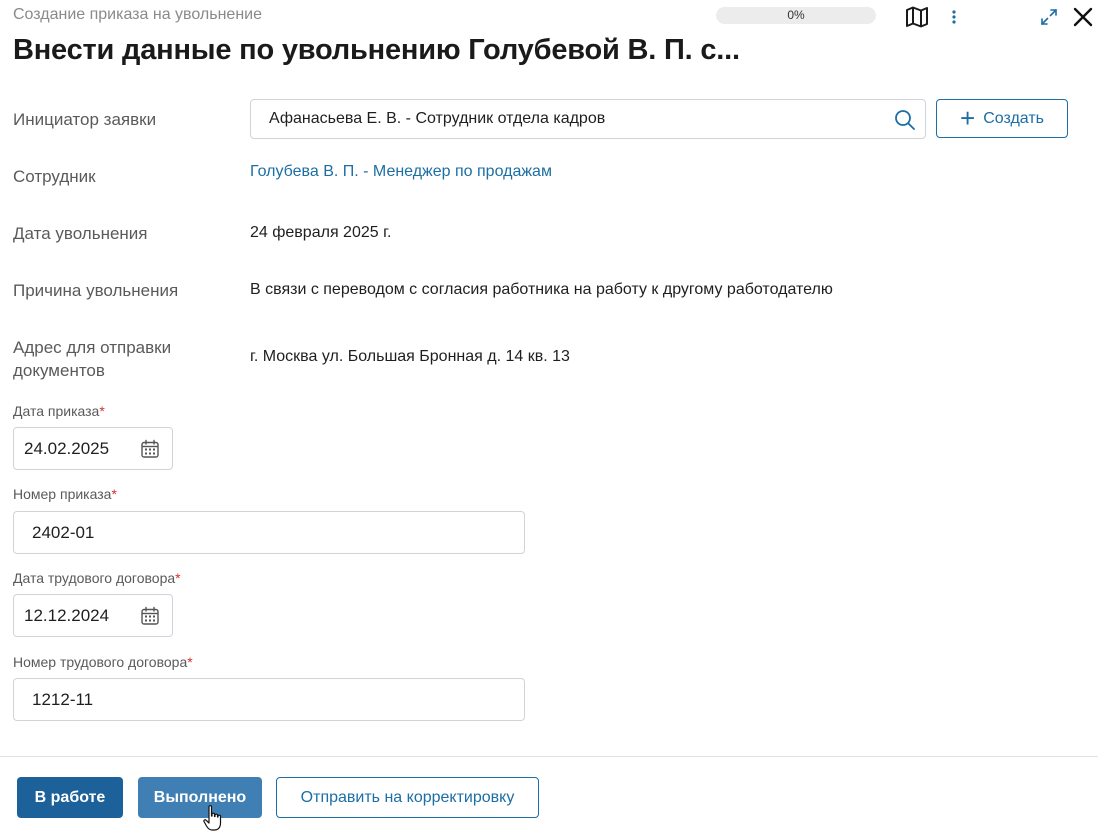 Image resolution: width=1098 pixels, height=833 pixels. What do you see at coordinates (94, 578) in the screenshot?
I see `contract-date-label-text: Дата трудового договора` at bounding box center [94, 578].